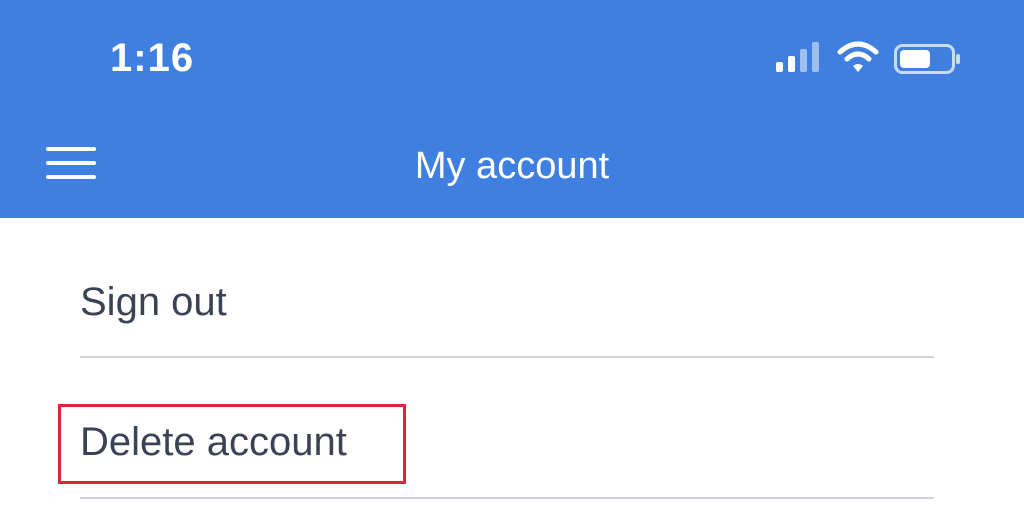  What do you see at coordinates (797, 57) in the screenshot?
I see `signal-icon` at bounding box center [797, 57].